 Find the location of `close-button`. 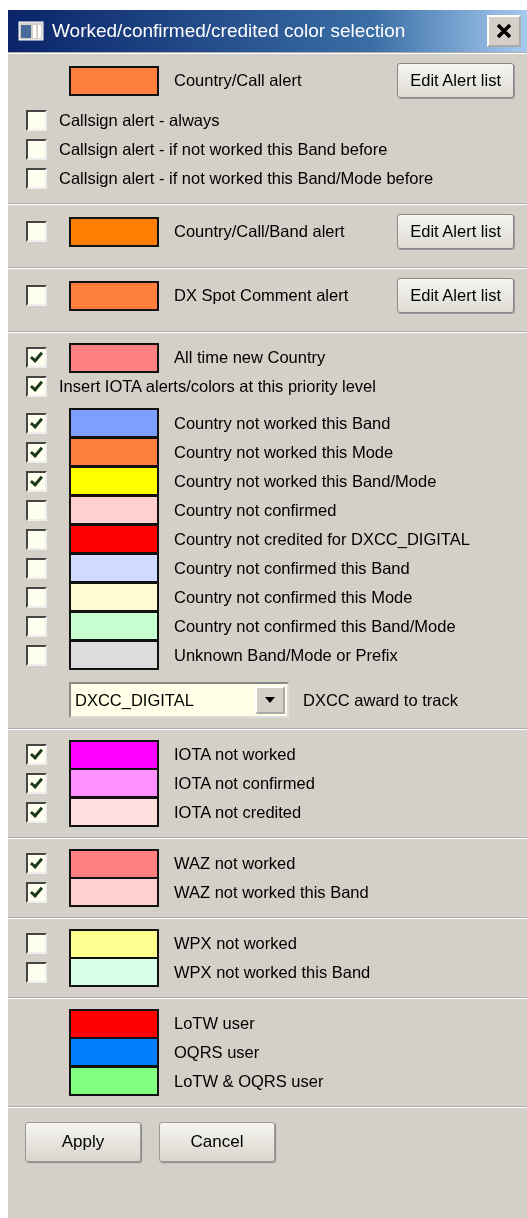

close-button is located at coordinates (504, 31).